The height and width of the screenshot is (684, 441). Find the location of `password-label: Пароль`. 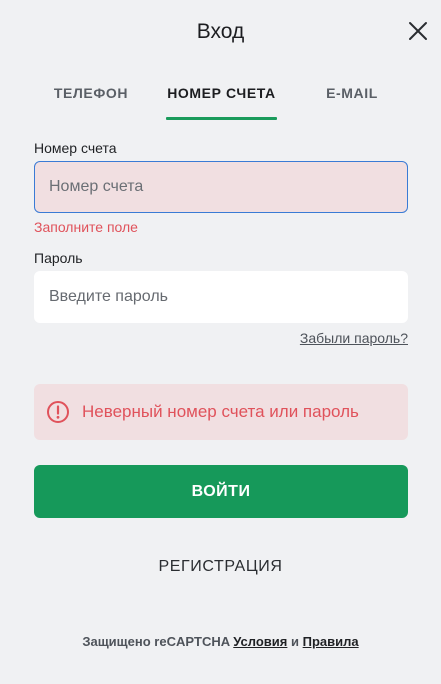

password-label: Пароль is located at coordinates (58, 258).